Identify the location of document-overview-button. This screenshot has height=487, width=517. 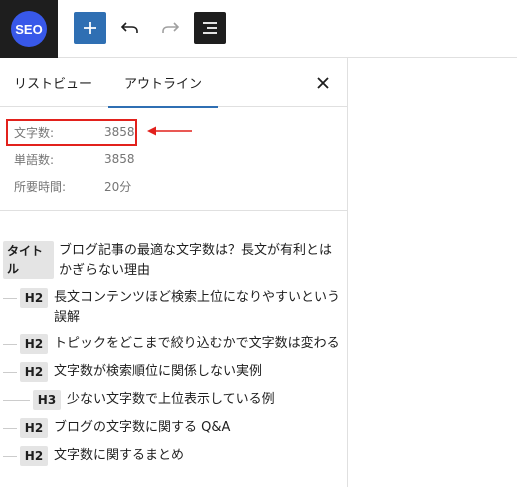
(210, 28).